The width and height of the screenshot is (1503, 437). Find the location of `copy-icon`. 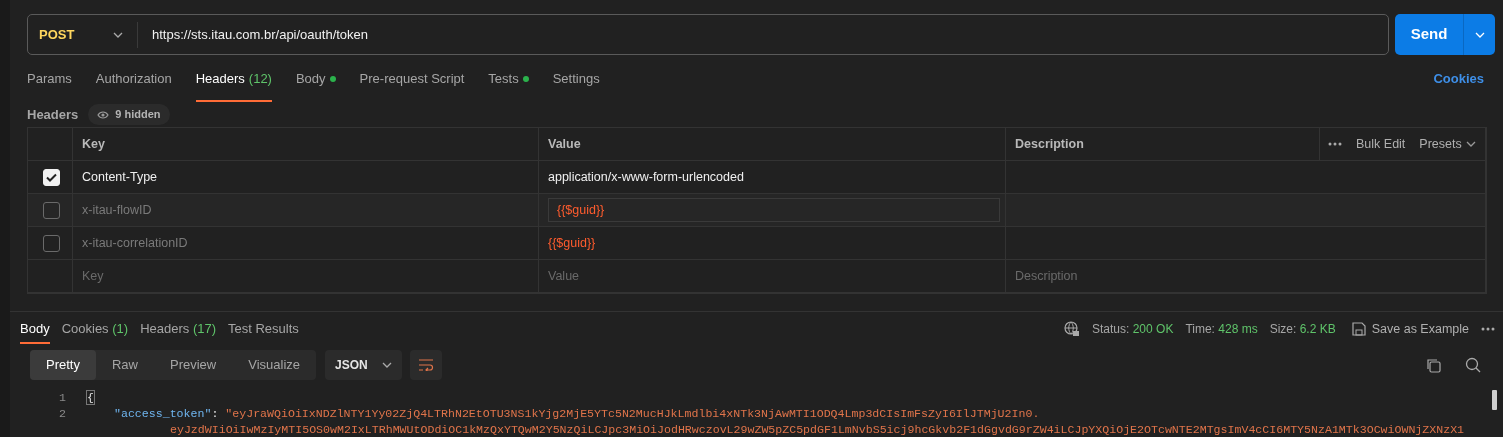

copy-icon is located at coordinates (1433, 365).